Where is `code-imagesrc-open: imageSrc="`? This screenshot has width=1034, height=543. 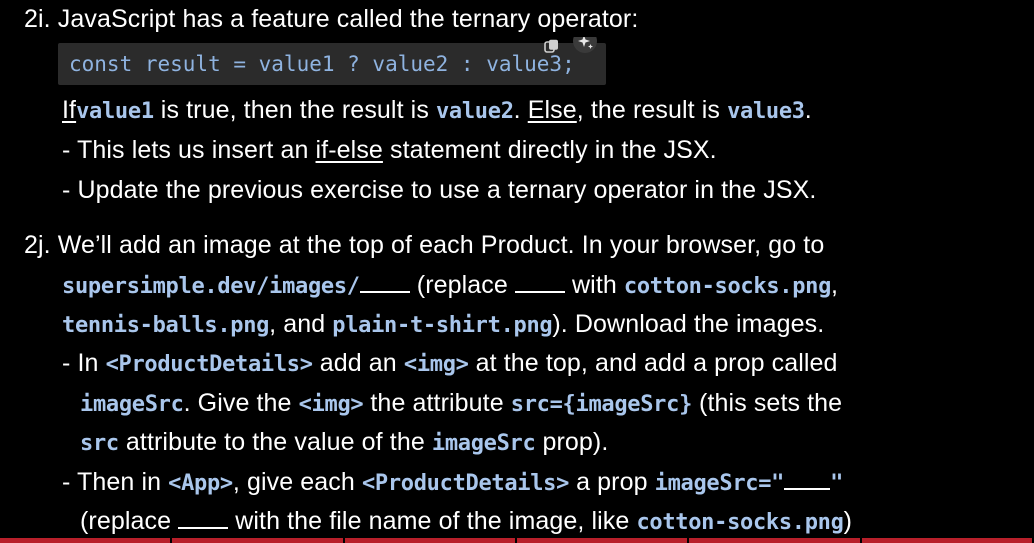
code-imagesrc-open: imageSrc=" is located at coordinates (719, 483).